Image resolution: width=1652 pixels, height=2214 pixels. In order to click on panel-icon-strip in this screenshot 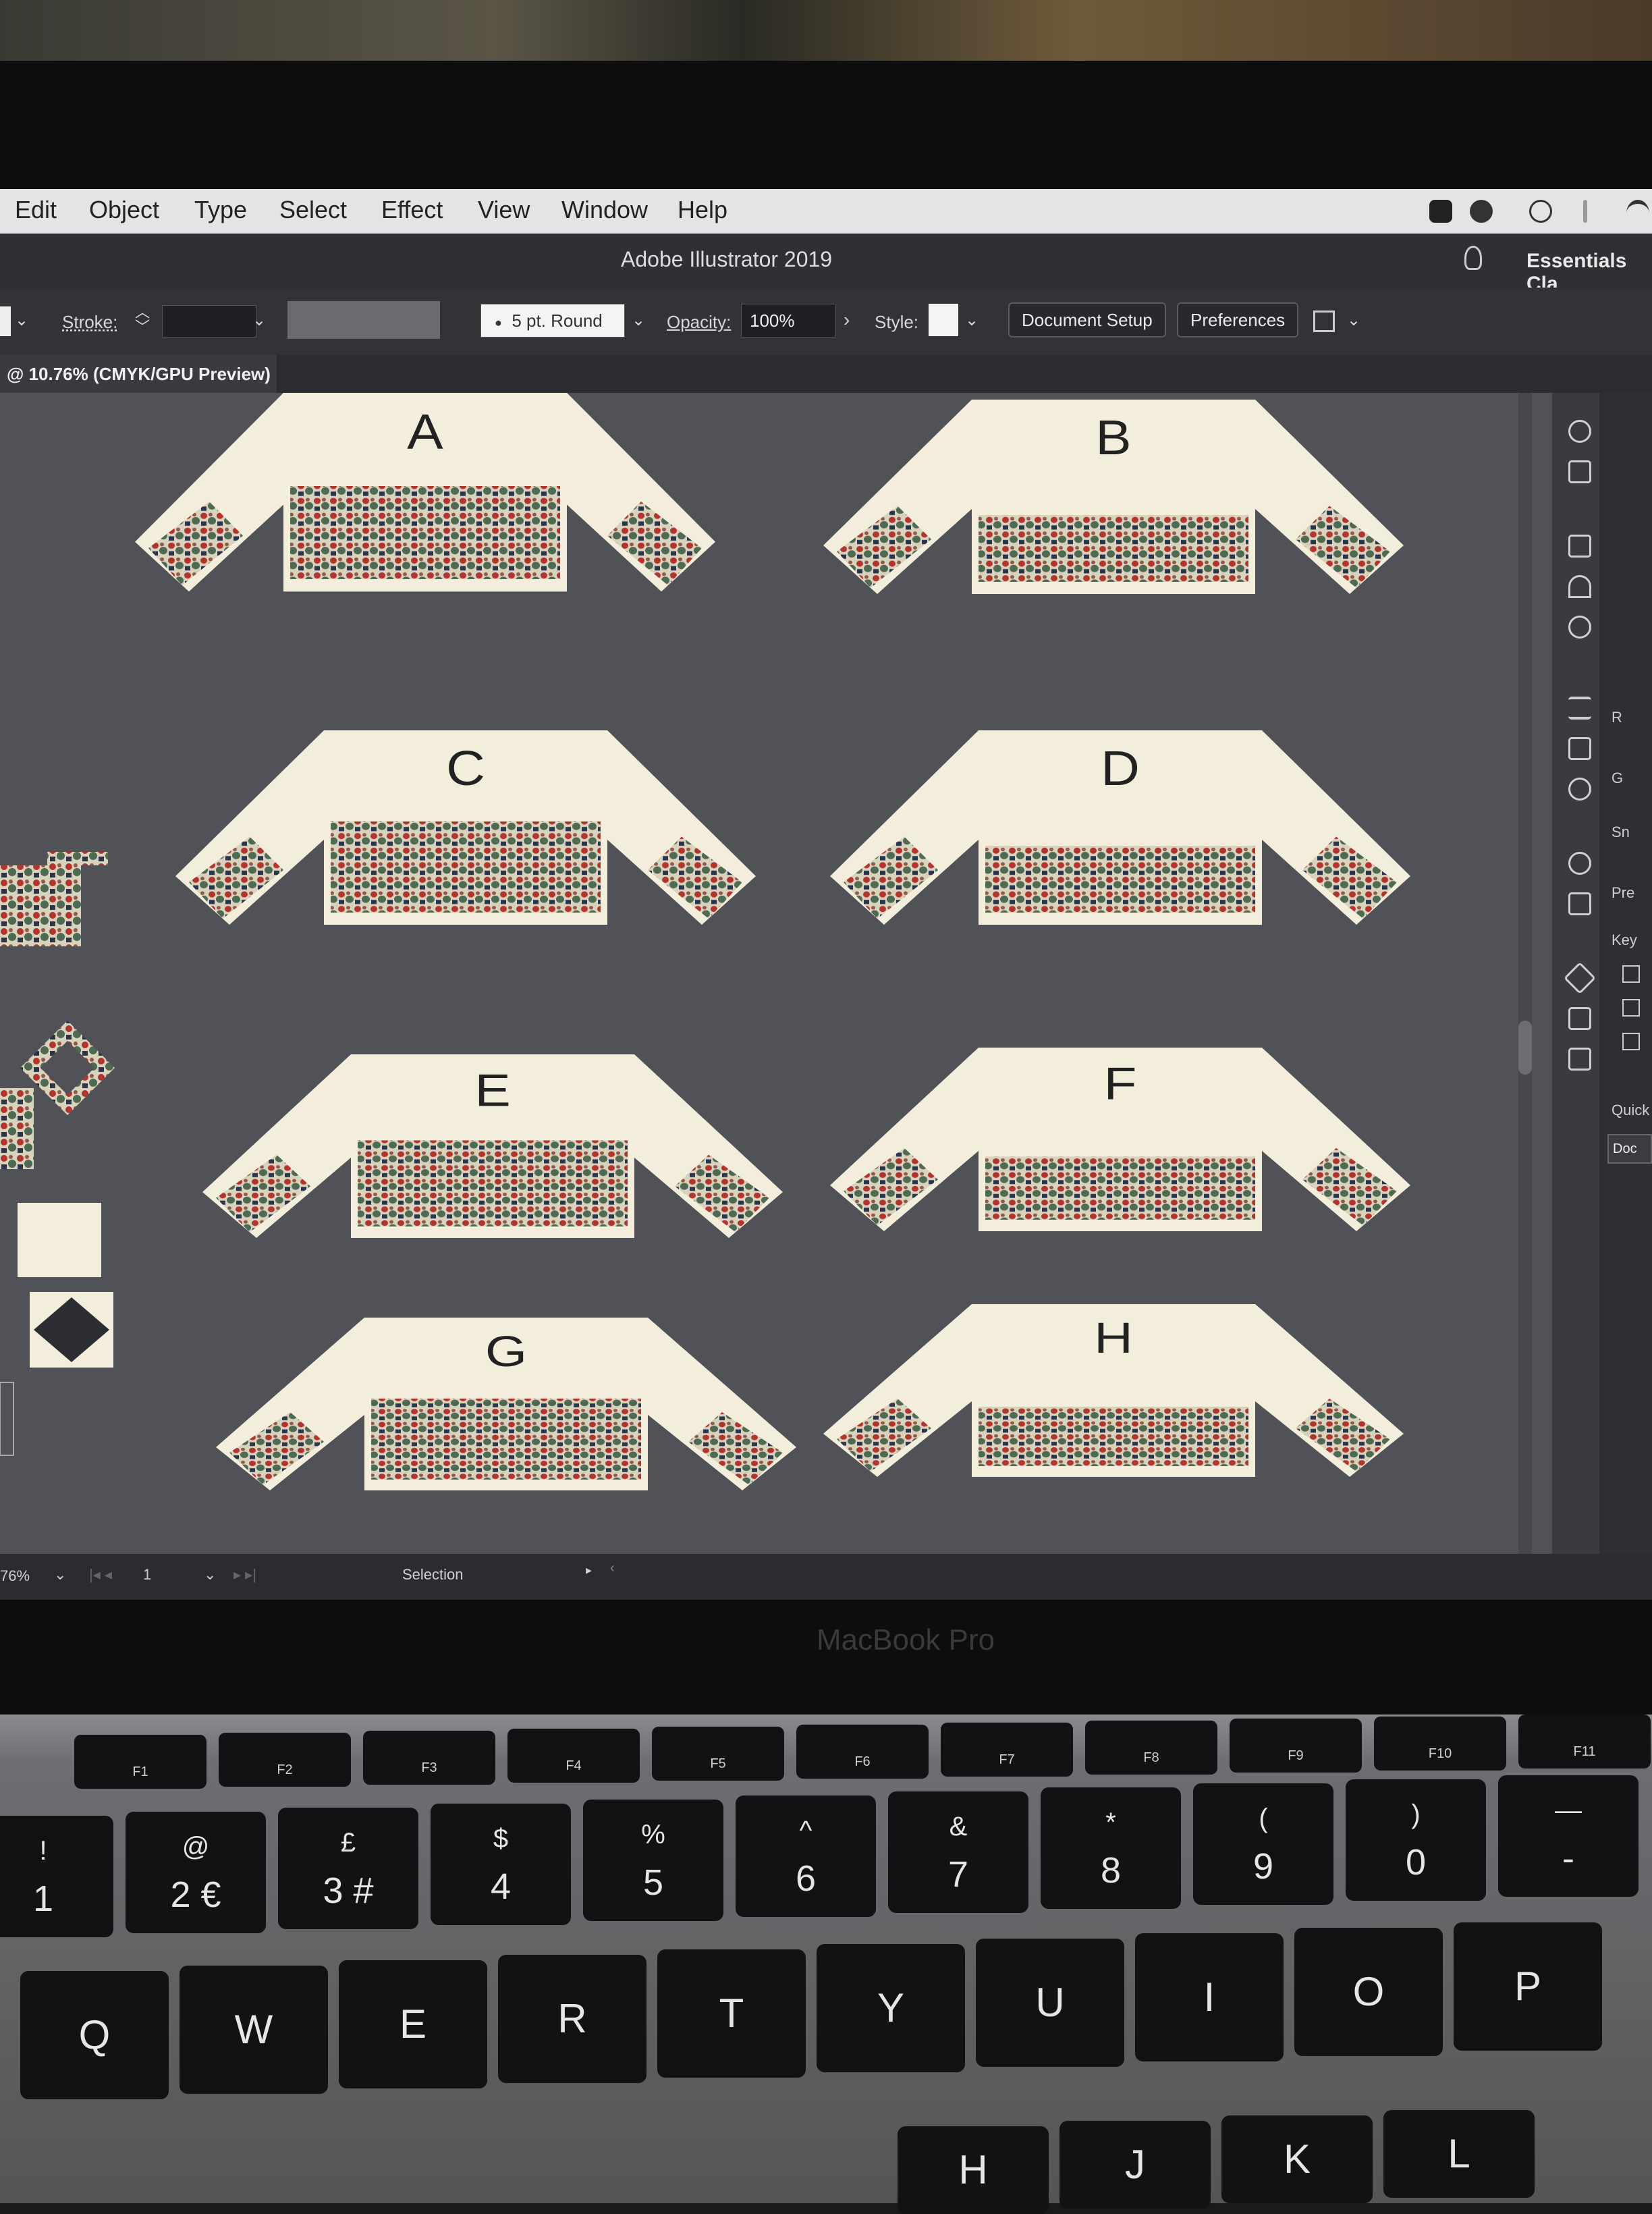, I will do `click(1575, 973)`.